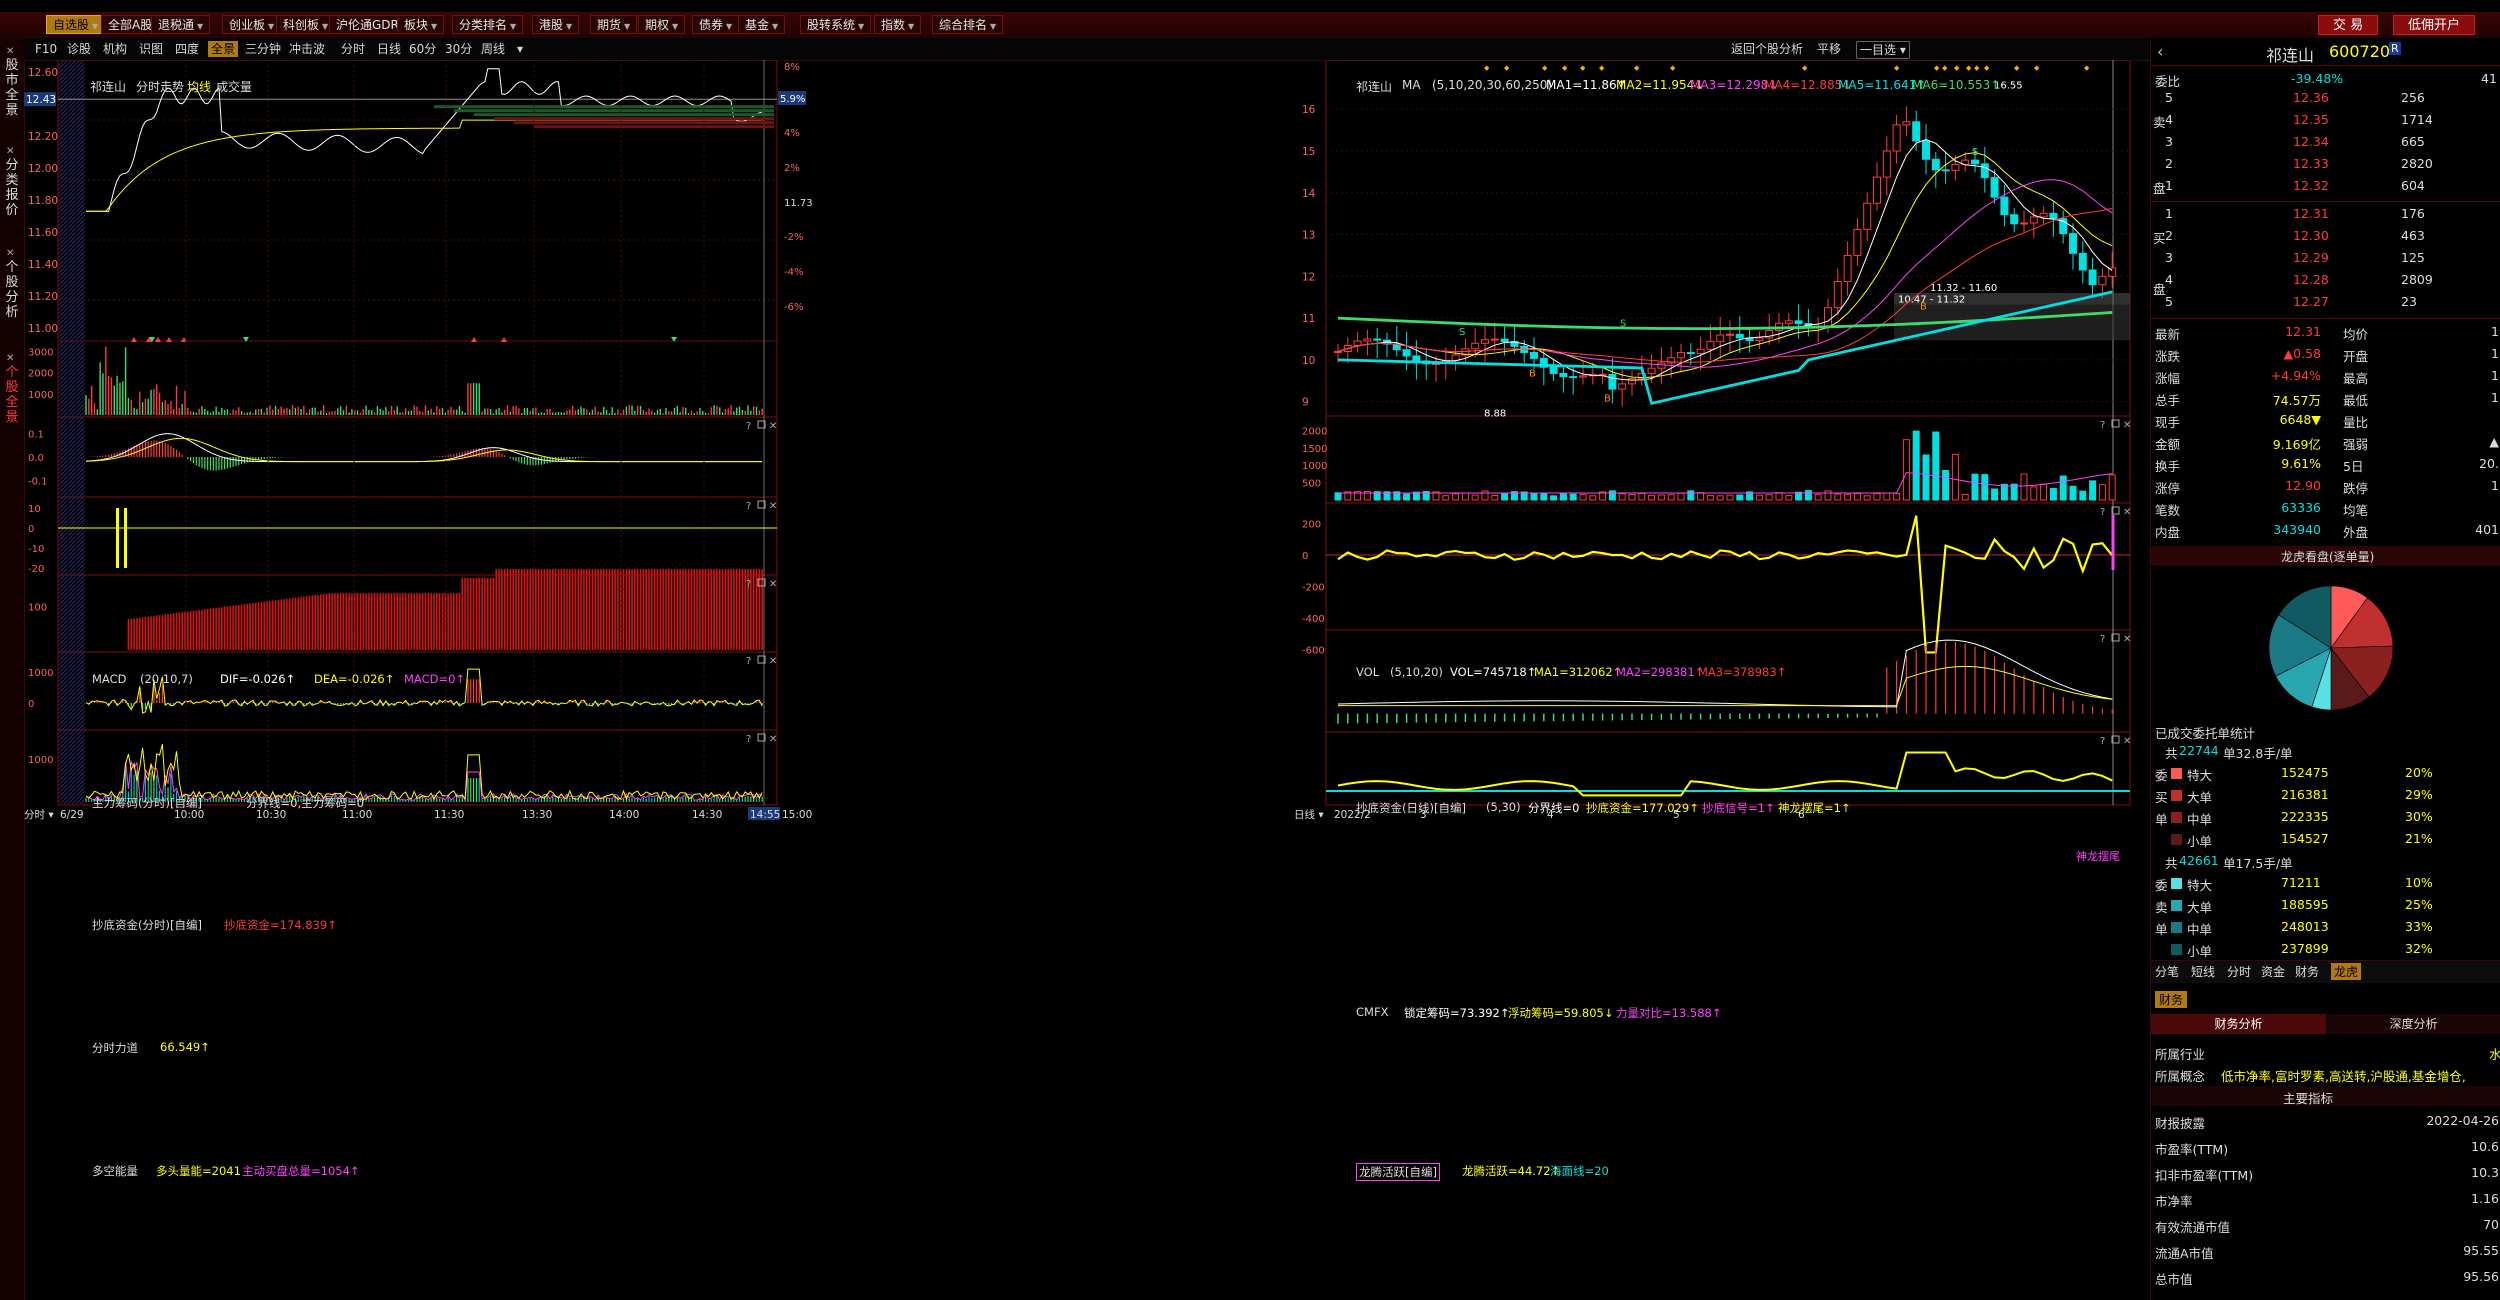 The image size is (2500, 1300). Describe the element at coordinates (2239, 971) in the screenshot. I see `bottom-tab-2: 分时` at that location.